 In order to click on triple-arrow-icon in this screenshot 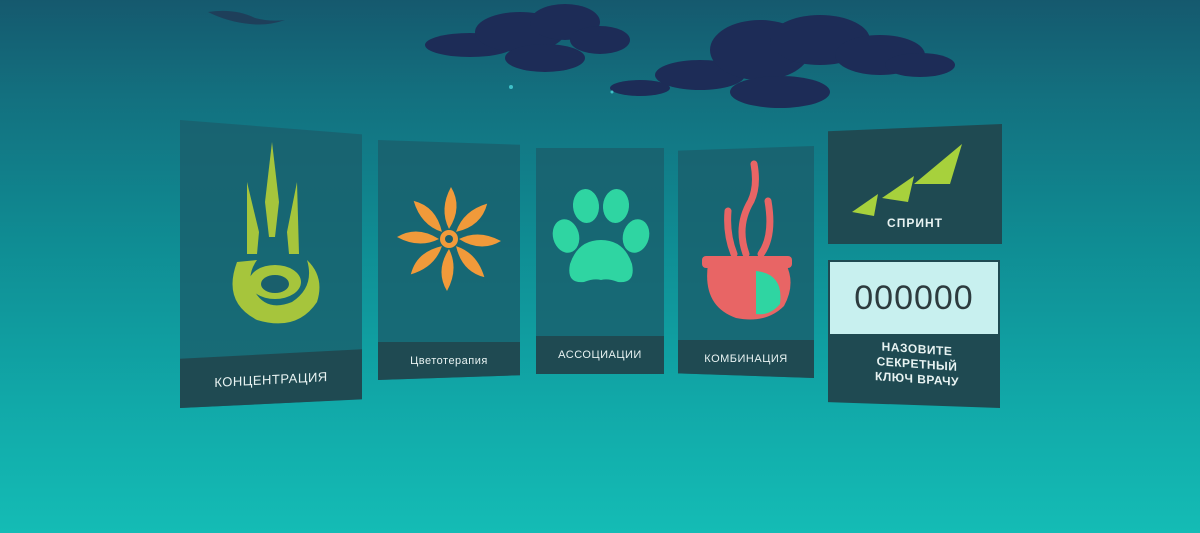, I will do `click(907, 180)`.